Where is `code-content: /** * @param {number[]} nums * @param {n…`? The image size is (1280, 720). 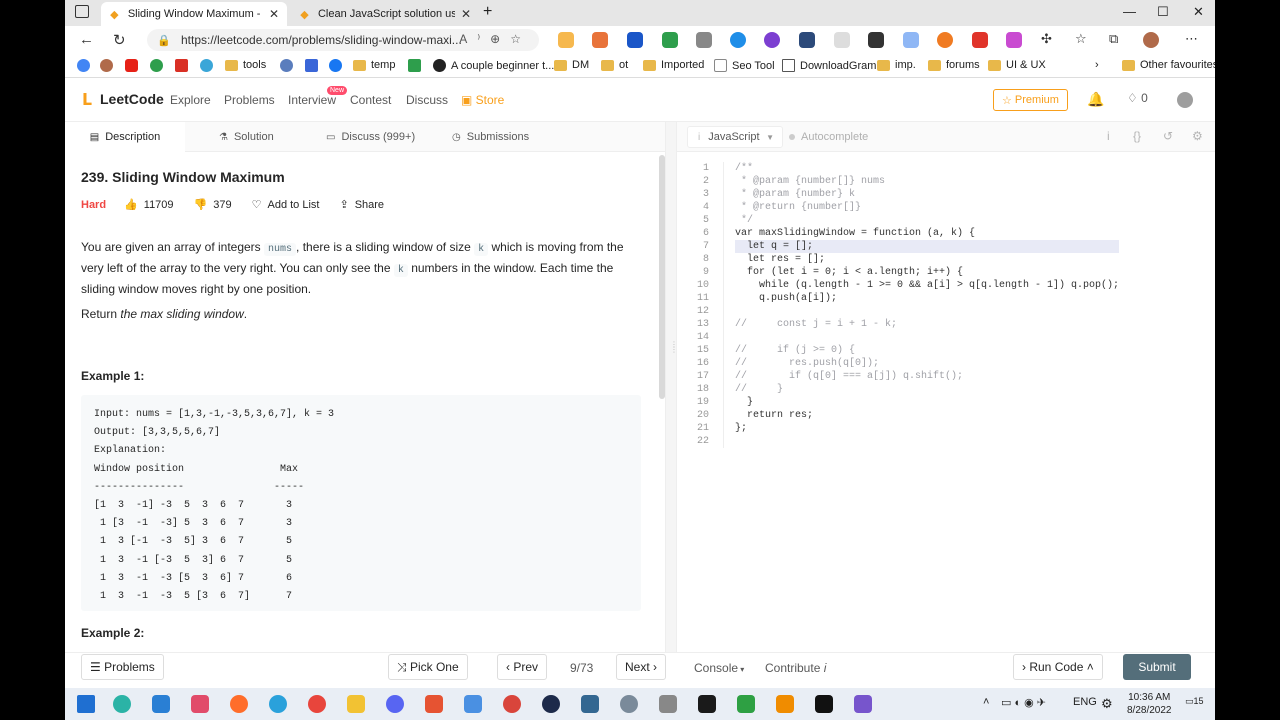 code-content: /** * @param {number[]} nums * @param {n… is located at coordinates (927, 305).